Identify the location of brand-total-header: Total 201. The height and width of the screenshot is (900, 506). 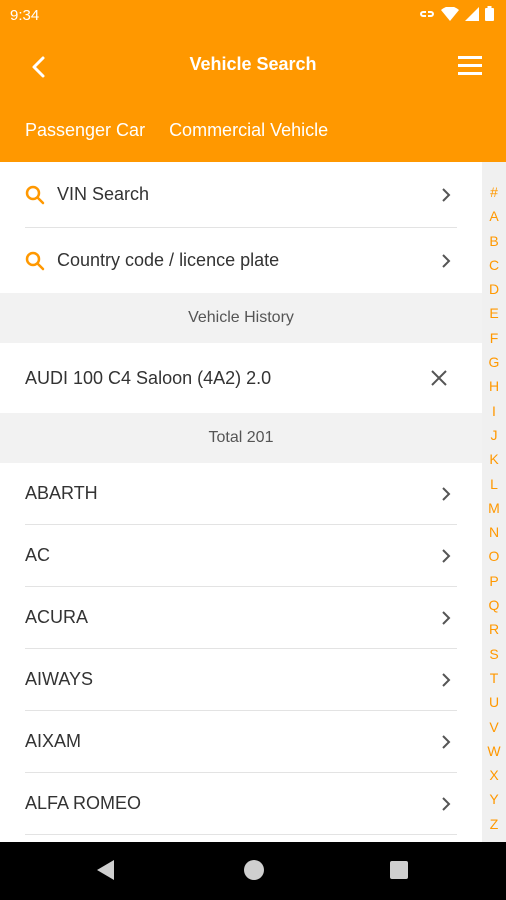
(241, 438).